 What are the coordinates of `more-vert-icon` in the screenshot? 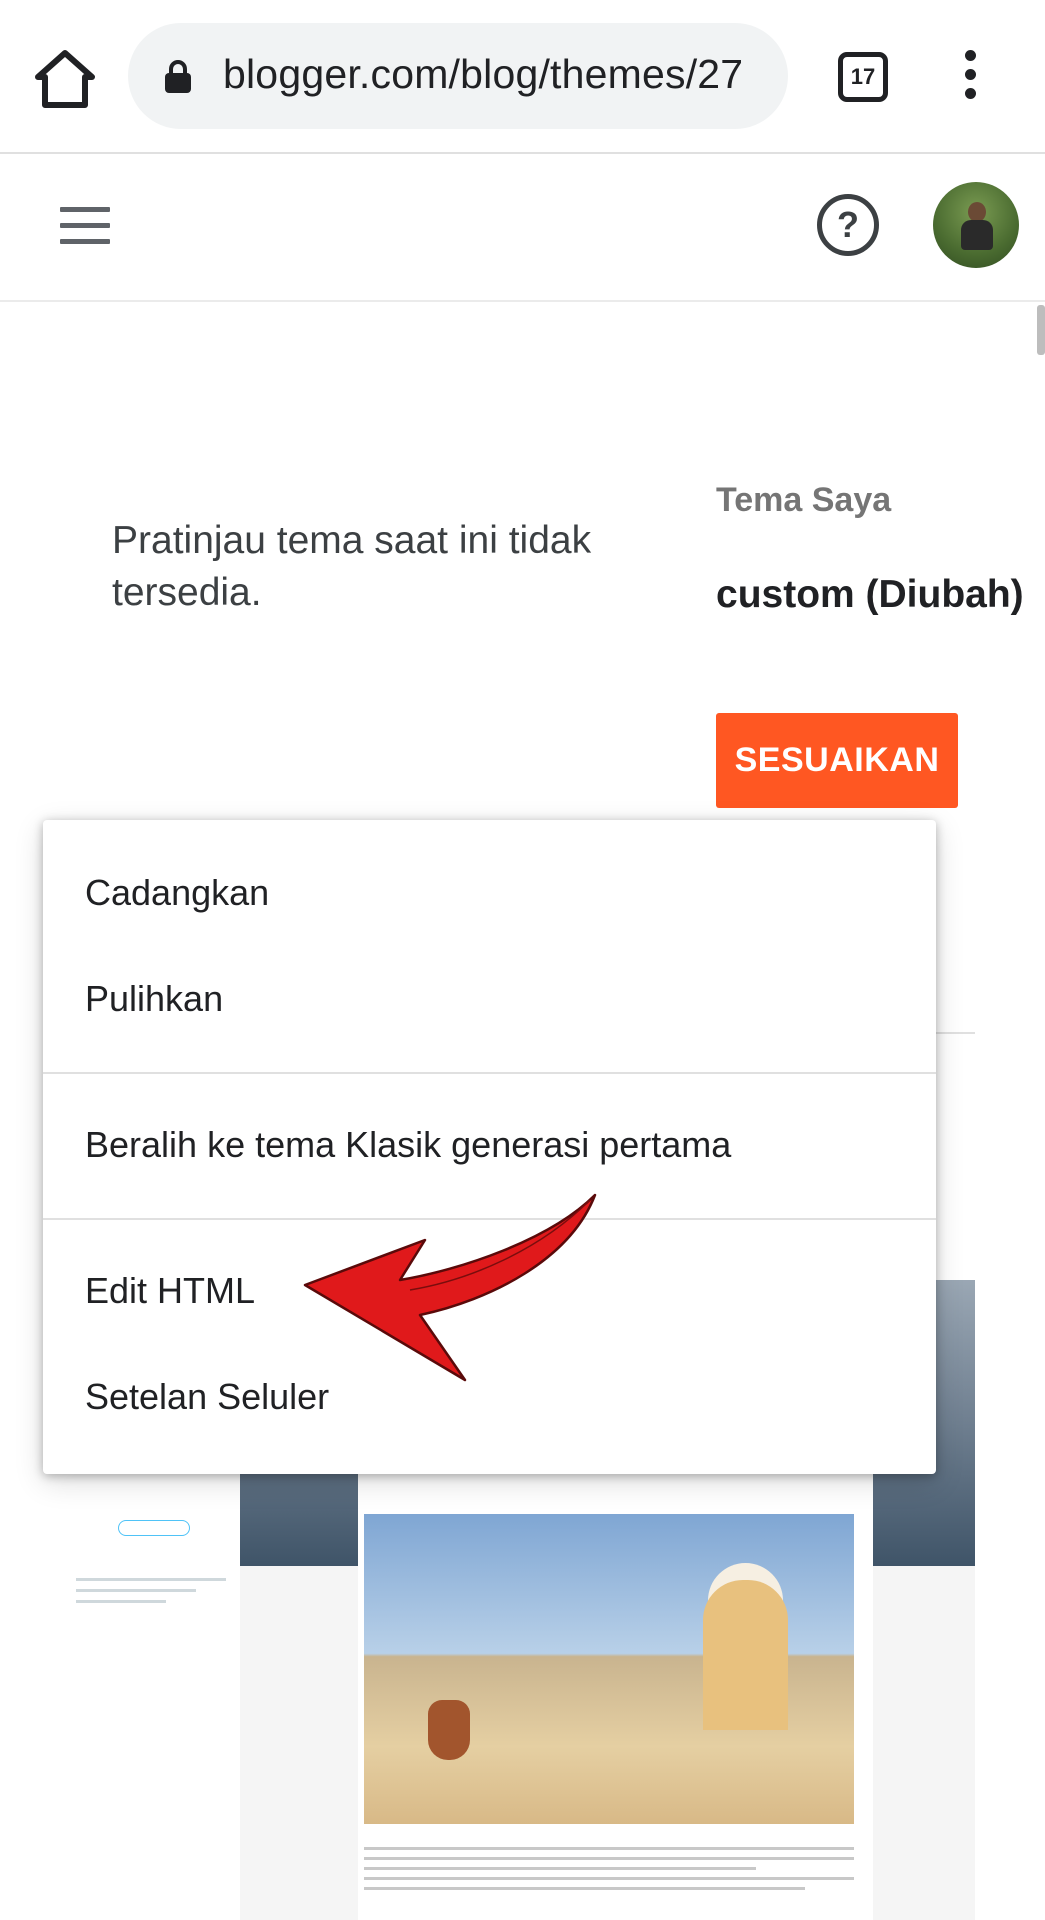 It's located at (970, 80).